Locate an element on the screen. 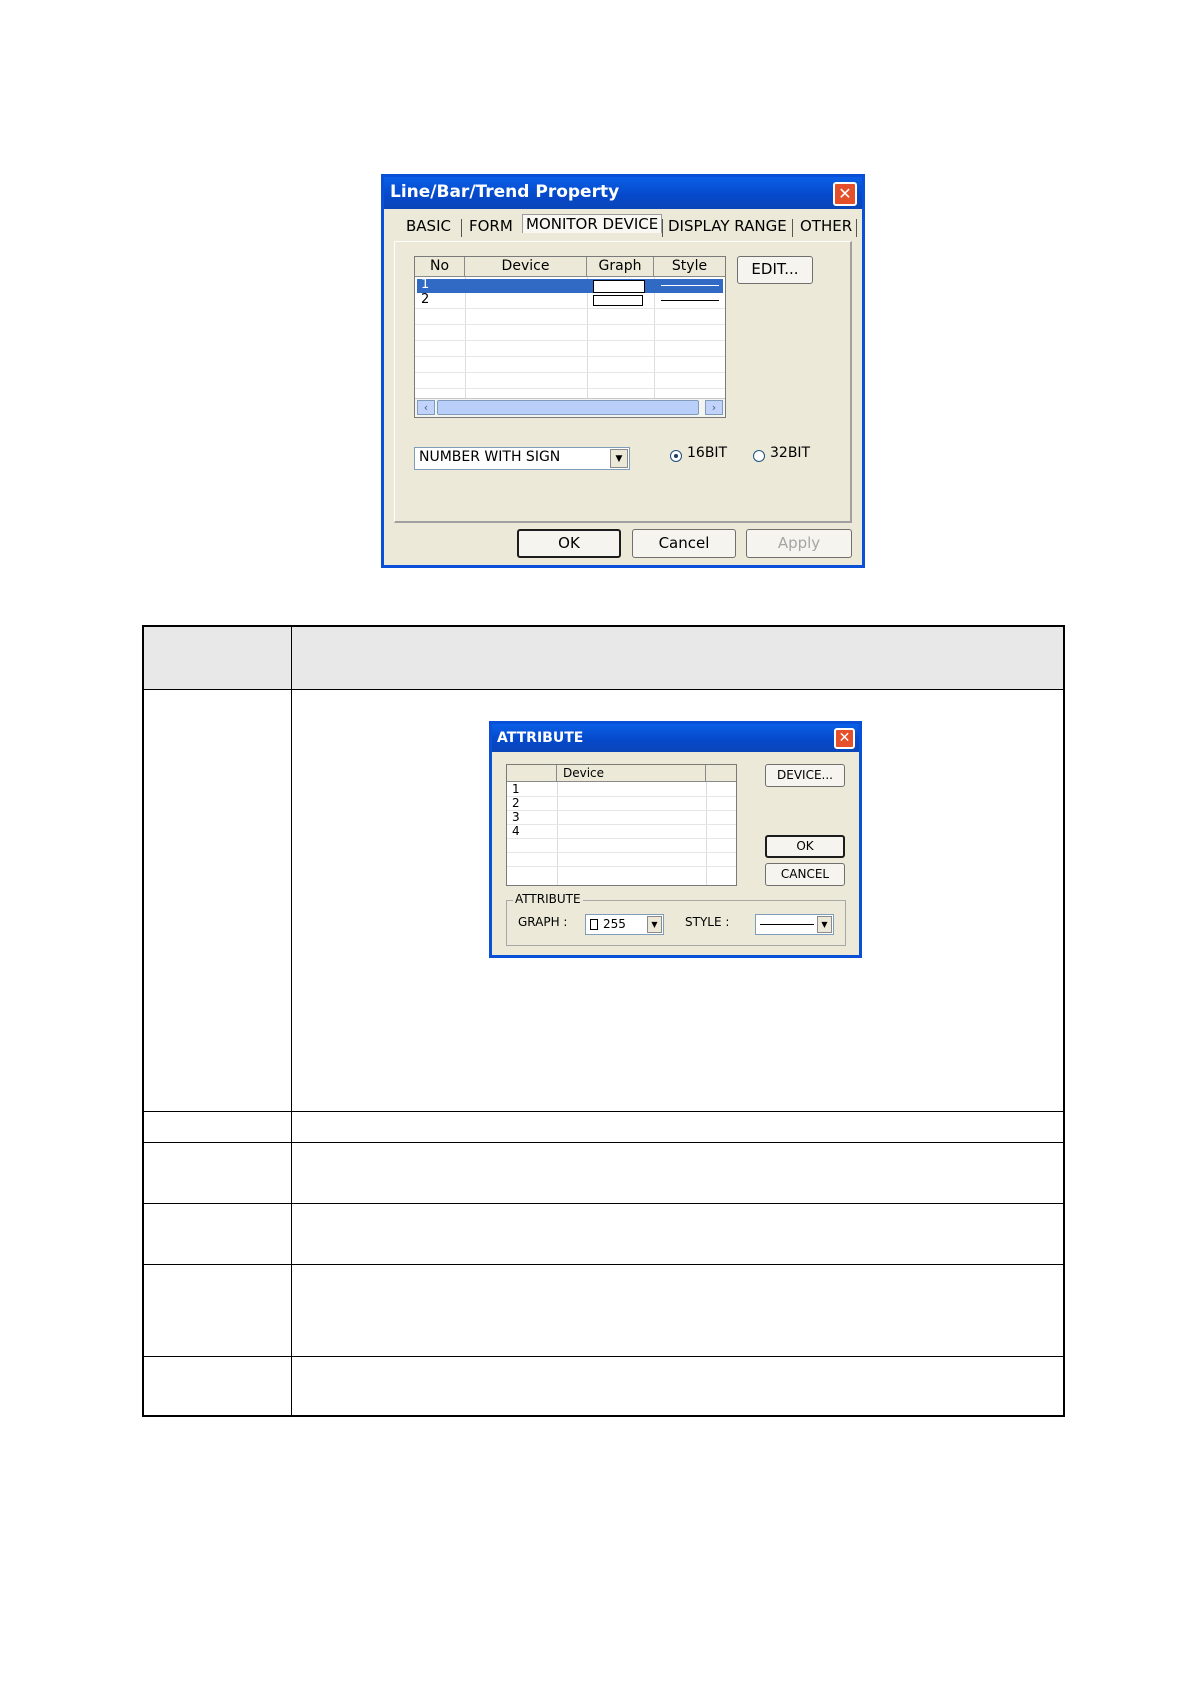 The image size is (1191, 1684). row-number: 2 is located at coordinates (425, 299).